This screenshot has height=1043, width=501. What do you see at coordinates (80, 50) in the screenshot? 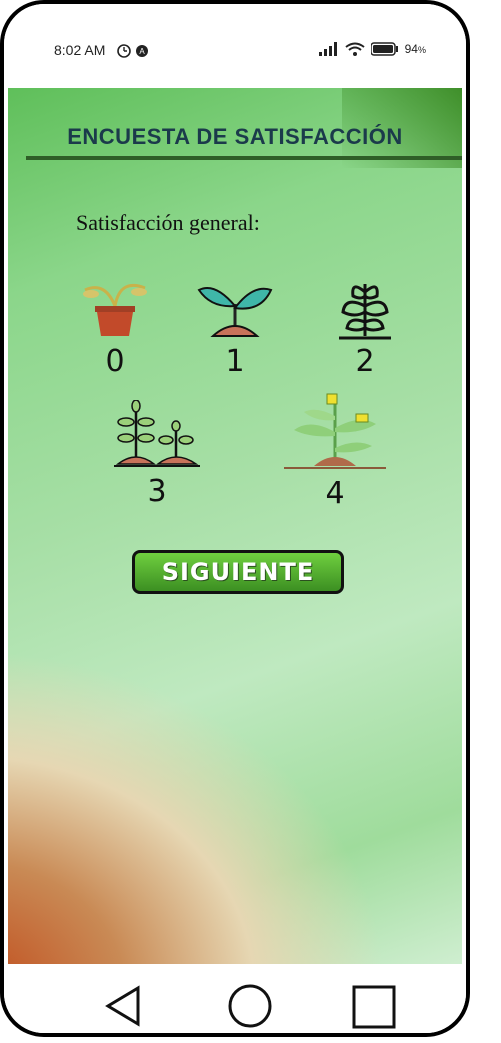
I see `status-time: 8:02 AM` at bounding box center [80, 50].